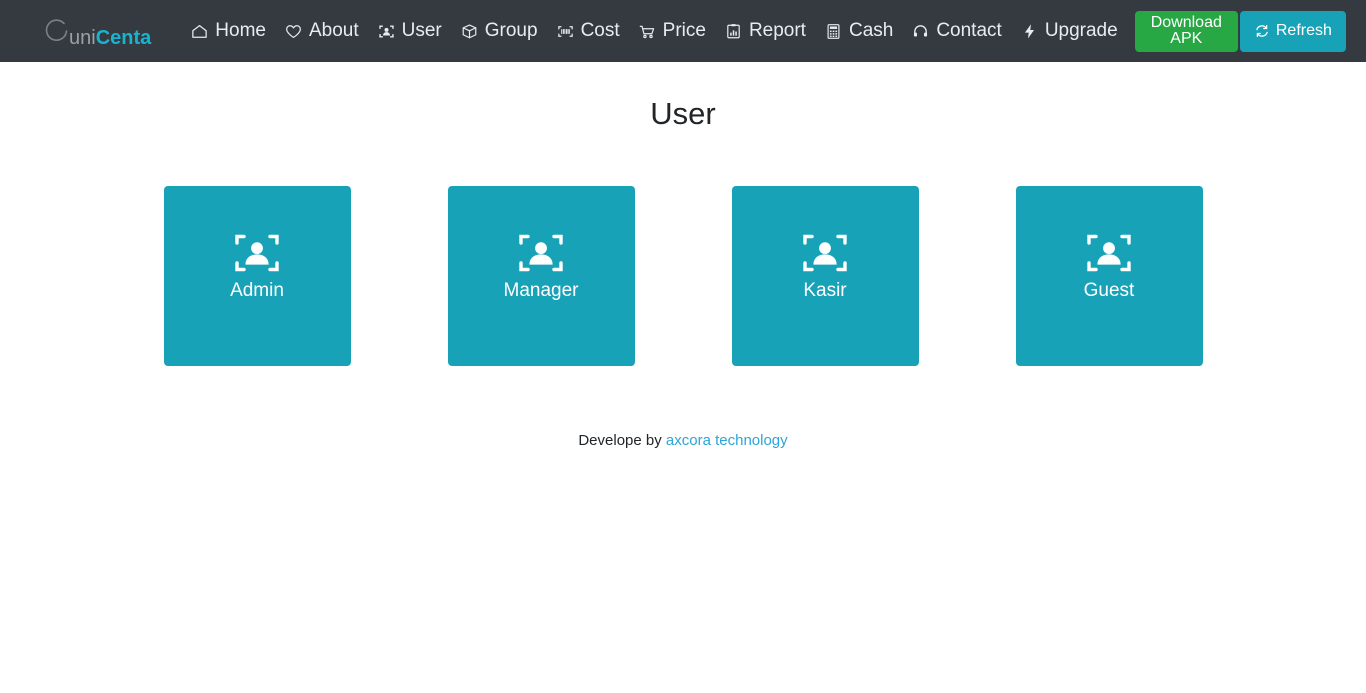 This screenshot has width=1366, height=693. I want to click on brand-text-centa: Centa, so click(123, 38).